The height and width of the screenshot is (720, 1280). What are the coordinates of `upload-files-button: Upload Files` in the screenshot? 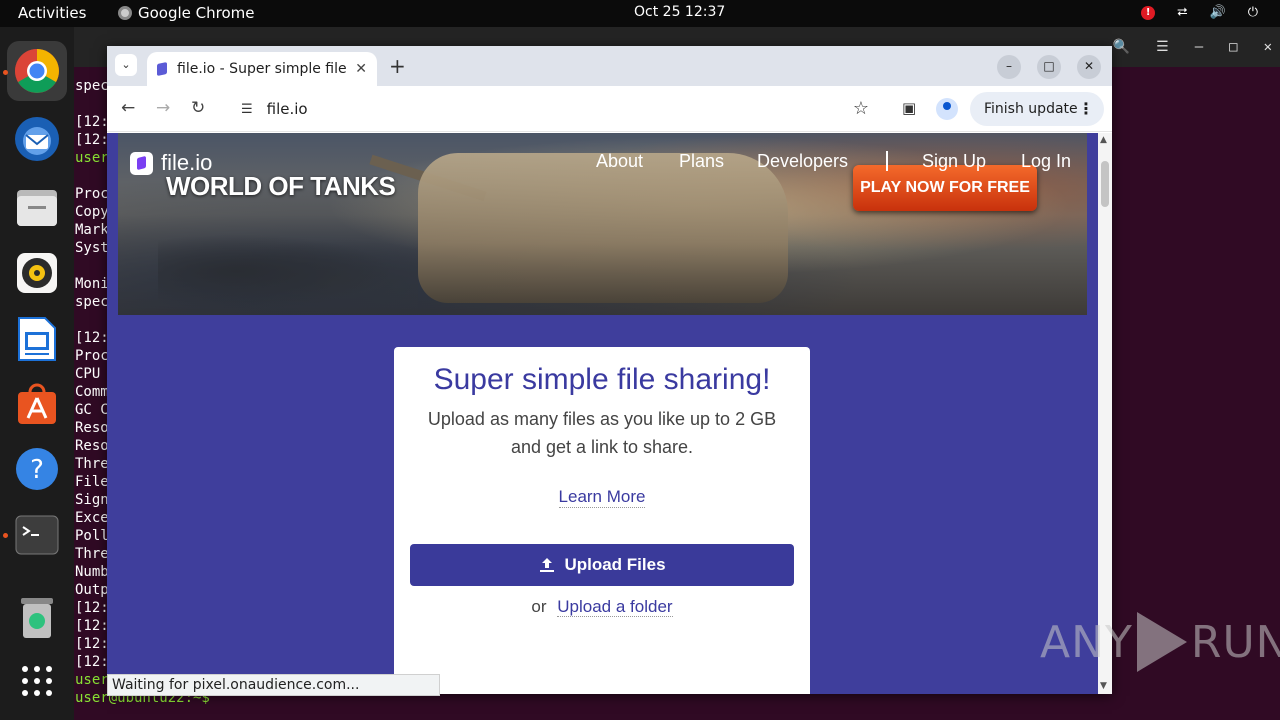 It's located at (602, 565).